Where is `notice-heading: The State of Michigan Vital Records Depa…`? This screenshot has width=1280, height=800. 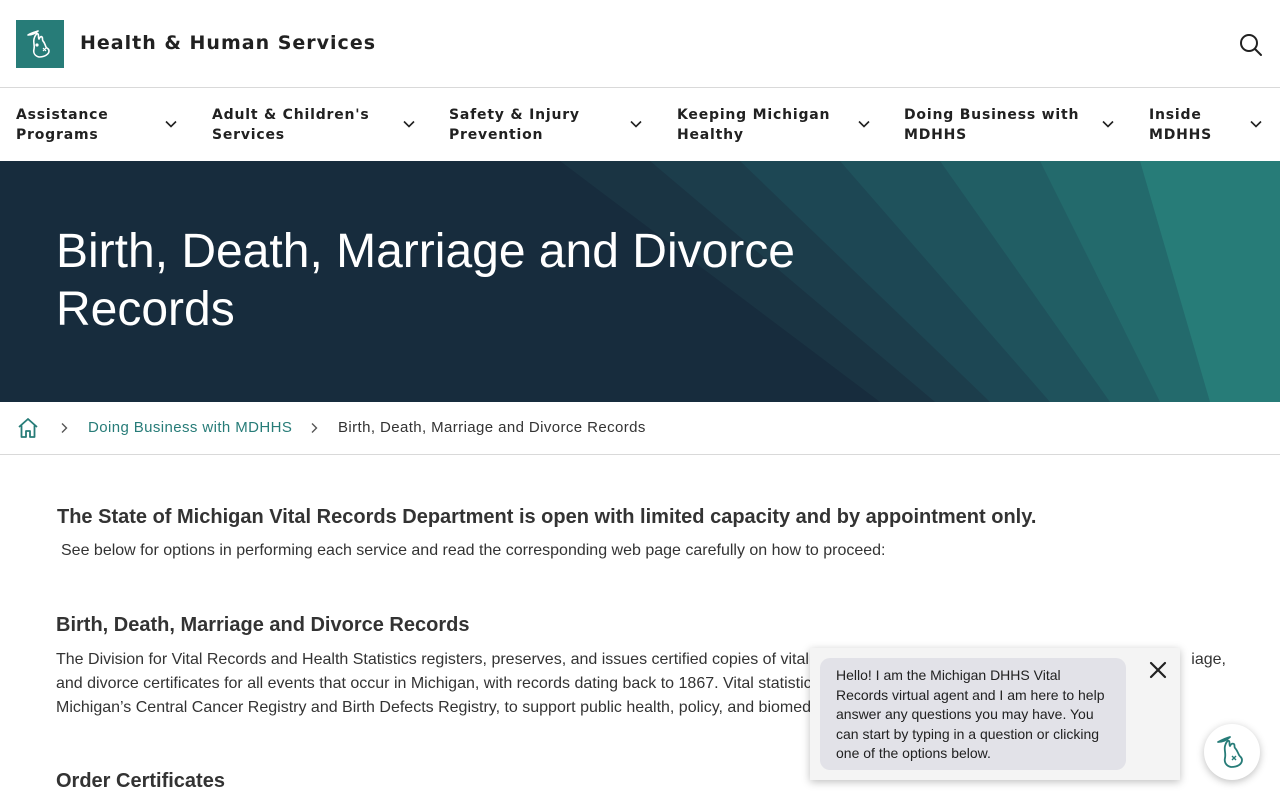 notice-heading: The State of Michigan Vital Records Depa… is located at coordinates (547, 517).